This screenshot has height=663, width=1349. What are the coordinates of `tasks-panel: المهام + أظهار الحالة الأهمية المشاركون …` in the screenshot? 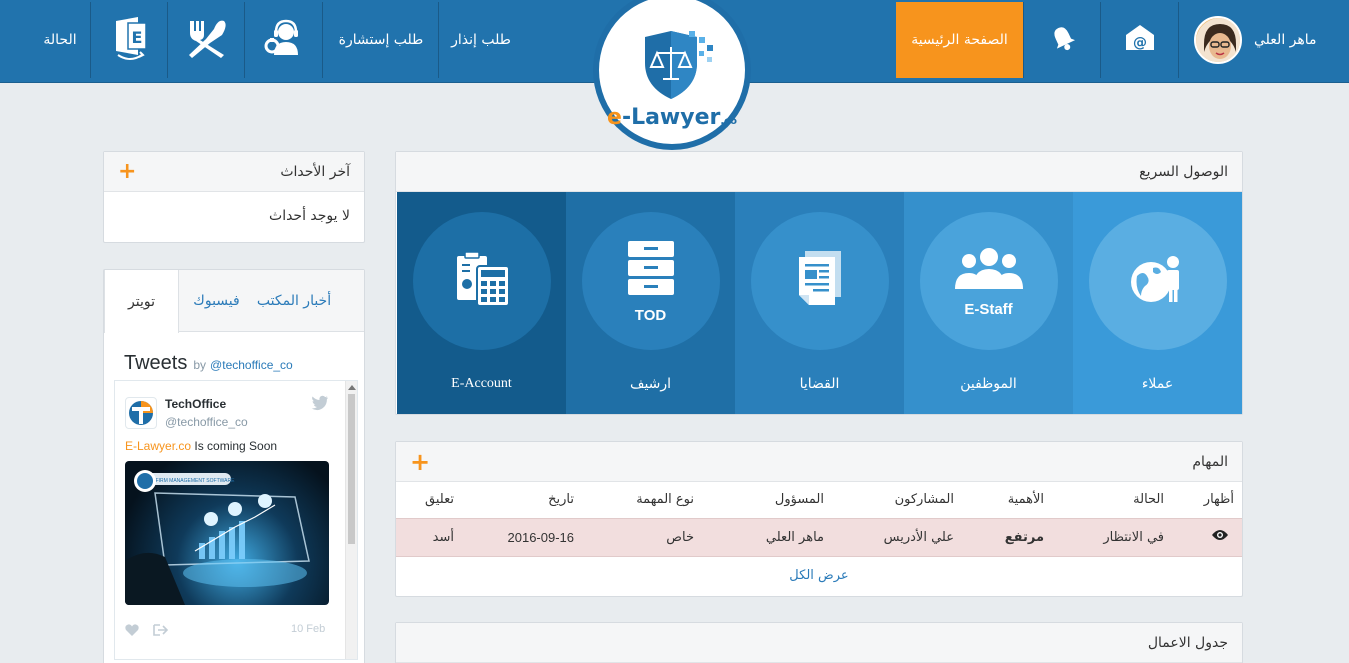 It's located at (819, 519).